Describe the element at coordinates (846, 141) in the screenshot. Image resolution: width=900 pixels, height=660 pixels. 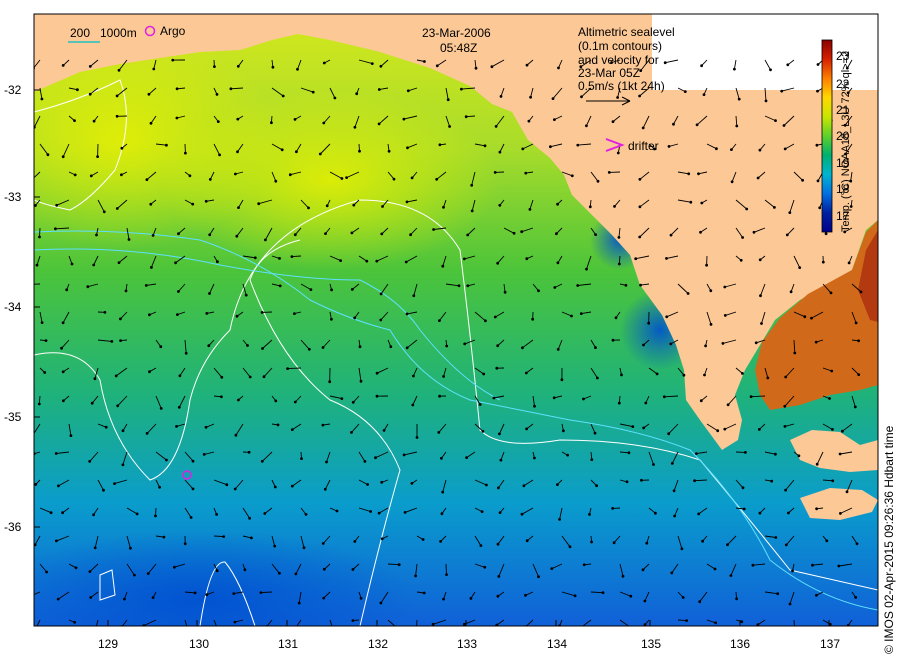
I see `colorbar-title: Temp. (°C) NOAA18_L3U 72% ql>=2` at that location.